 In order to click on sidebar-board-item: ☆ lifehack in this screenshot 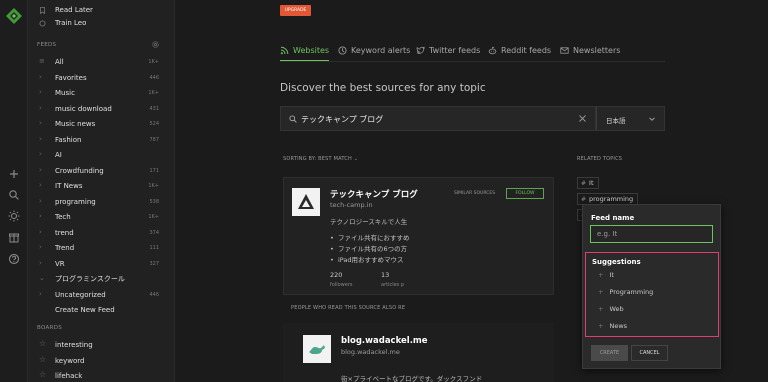, I will do `click(101, 375)`.